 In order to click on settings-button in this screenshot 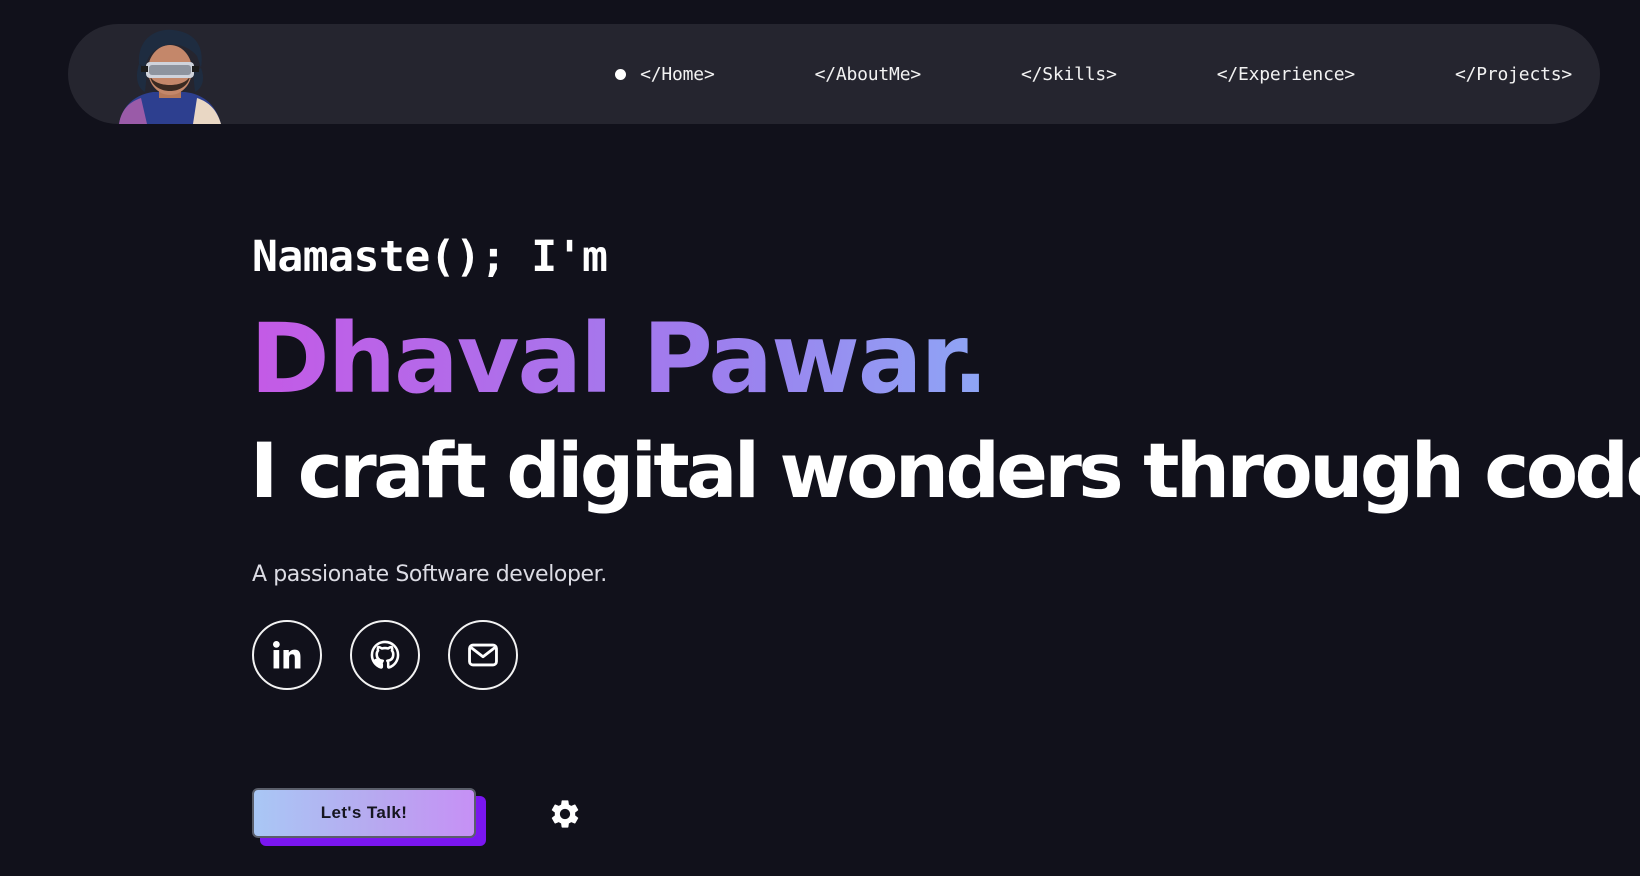, I will do `click(565, 814)`.